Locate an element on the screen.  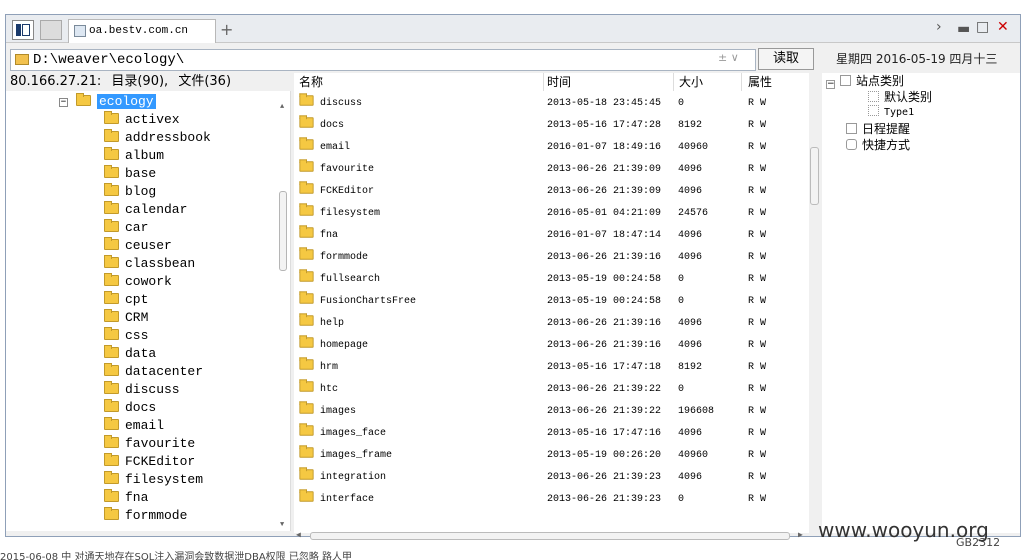
col-time: 时间 is located at coordinates (609, 82).